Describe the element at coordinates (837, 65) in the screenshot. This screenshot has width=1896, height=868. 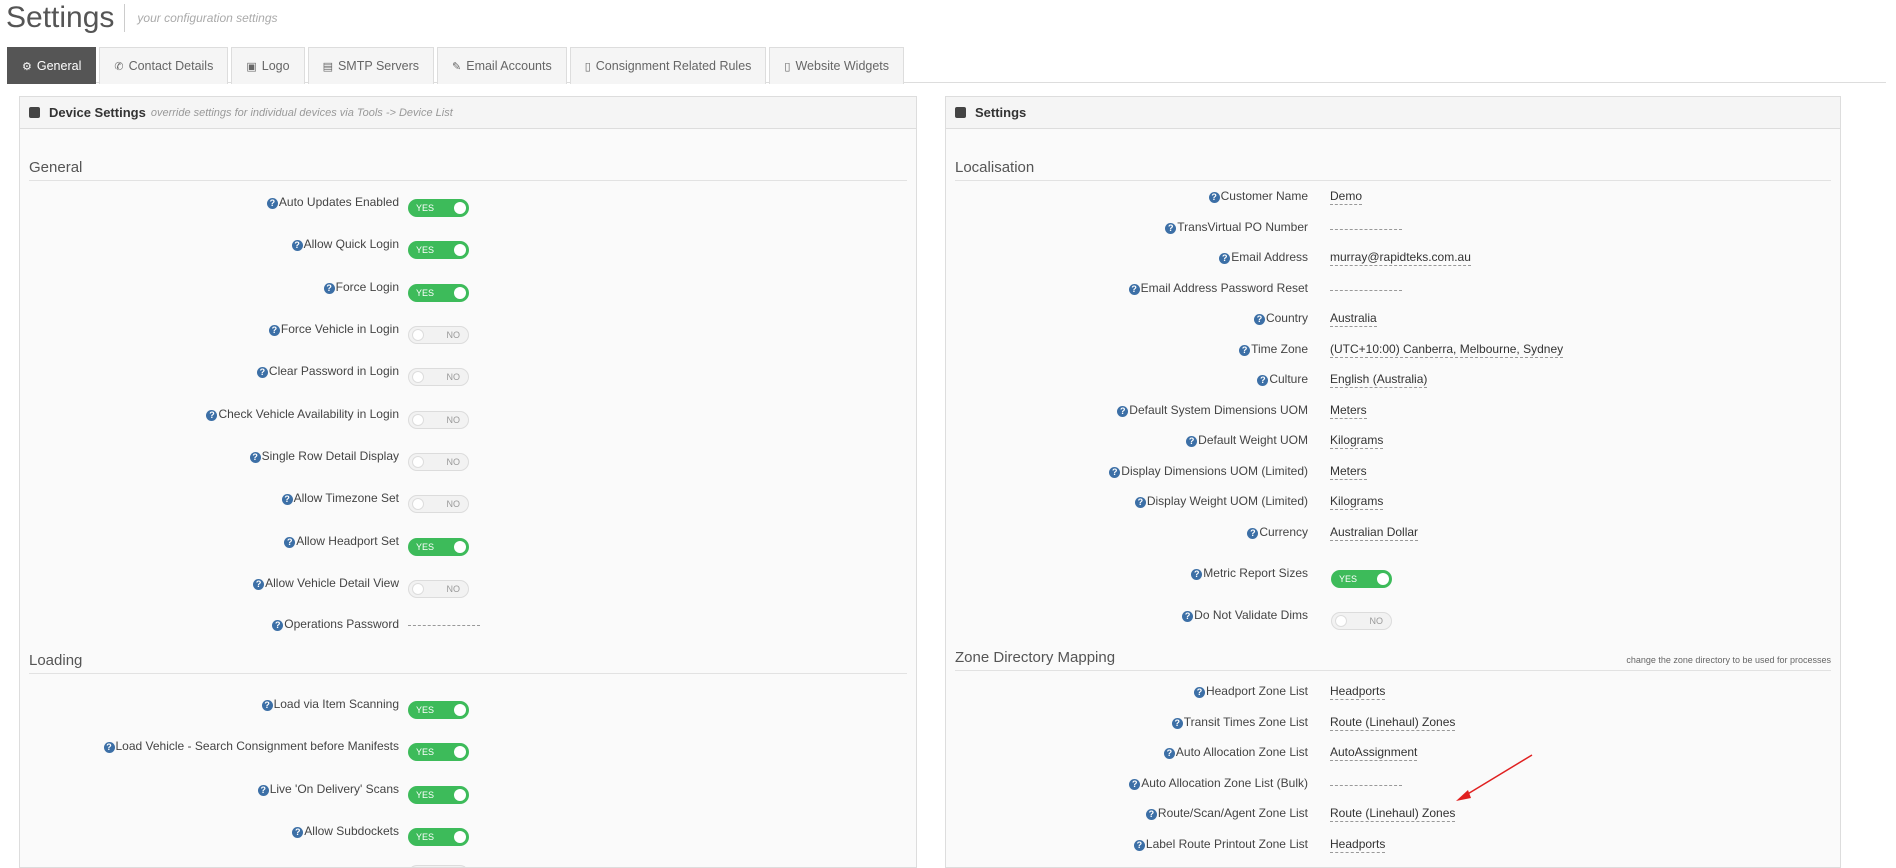
I see `tab-website-widgets: ▯ Website Widgets` at that location.